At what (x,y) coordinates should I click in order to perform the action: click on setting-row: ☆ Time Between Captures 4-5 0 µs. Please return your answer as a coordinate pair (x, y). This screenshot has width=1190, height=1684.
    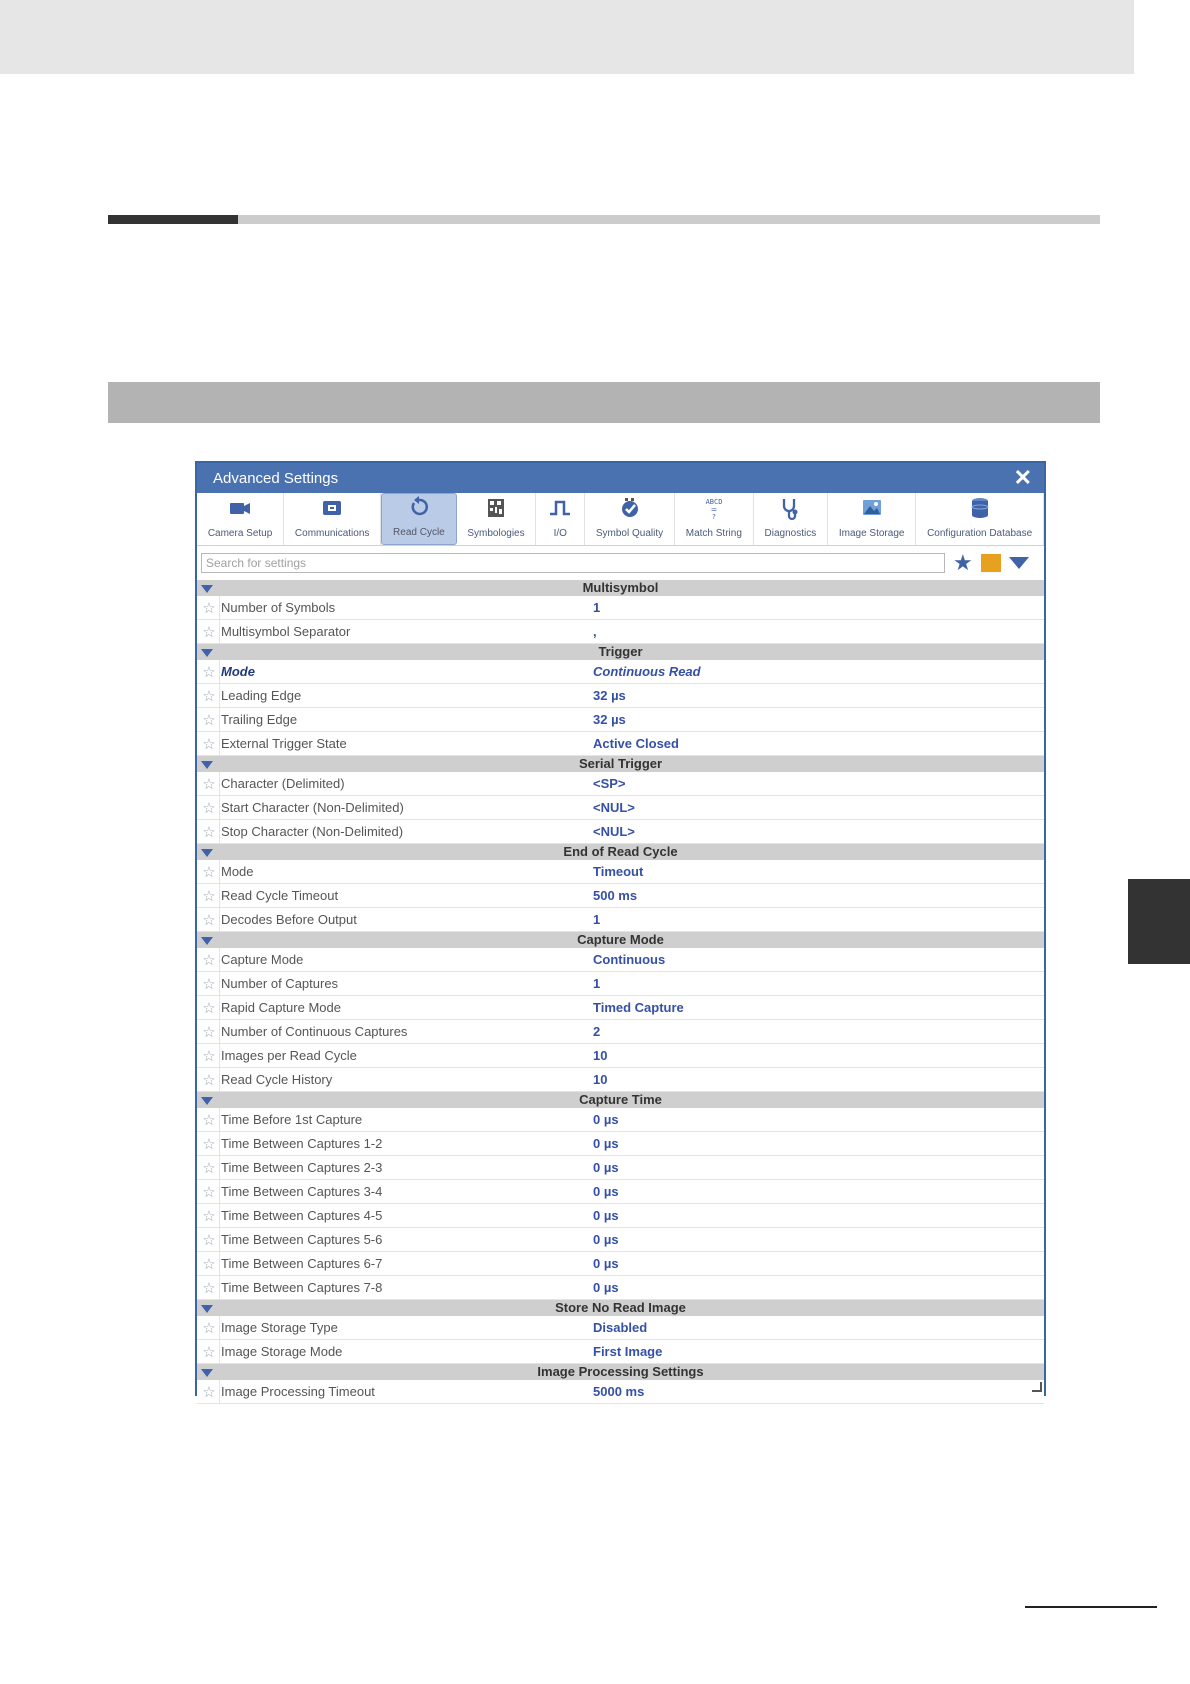
    Looking at the image, I should click on (620, 1216).